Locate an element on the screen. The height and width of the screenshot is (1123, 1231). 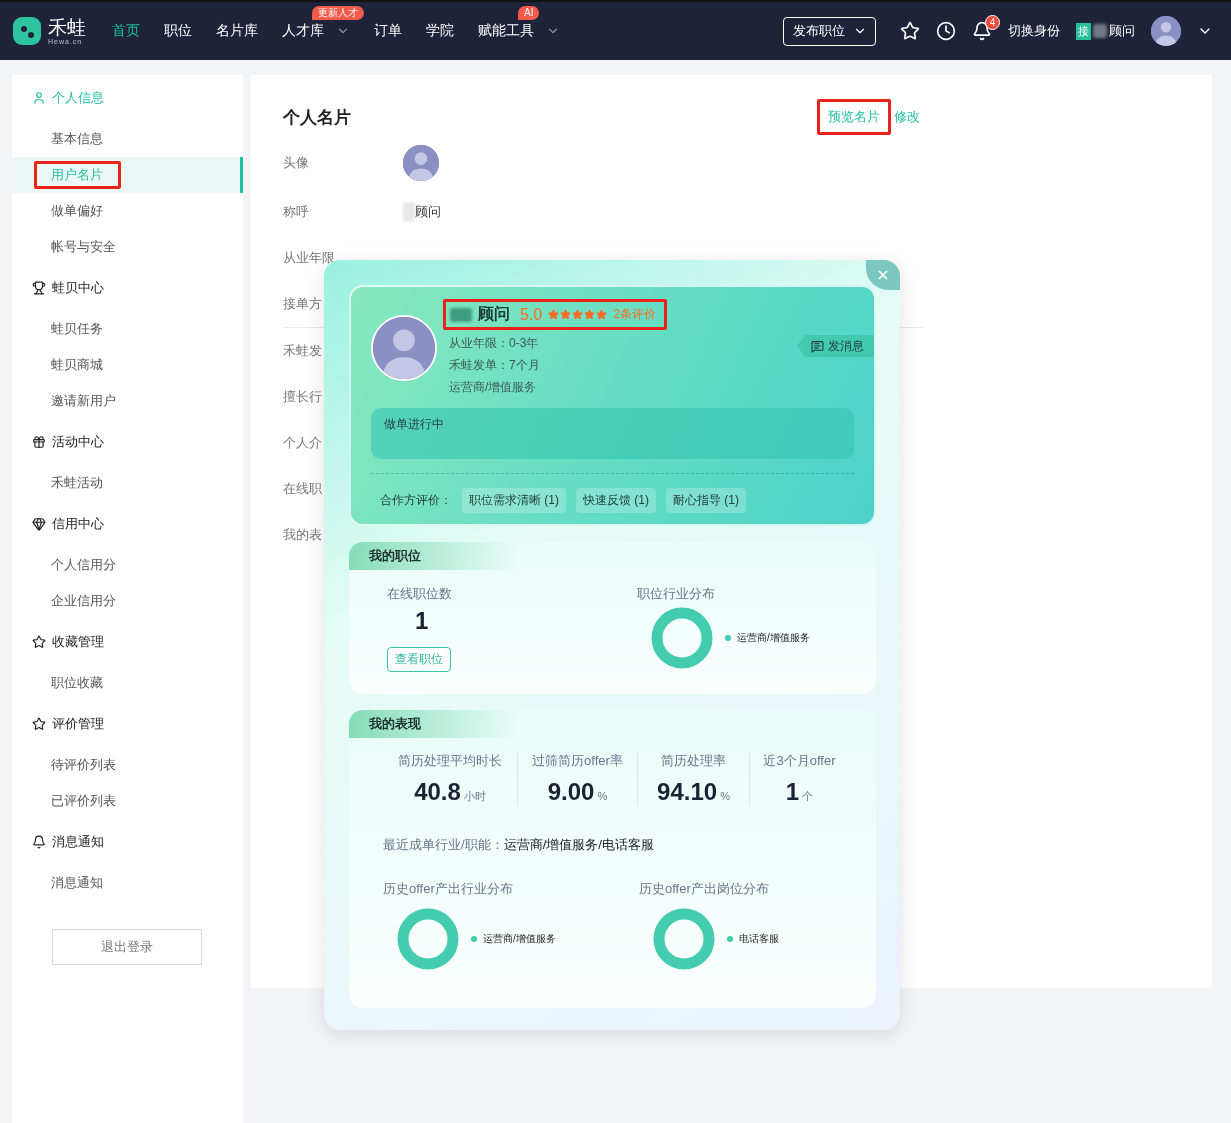
star-button is located at coordinates (910, 31).